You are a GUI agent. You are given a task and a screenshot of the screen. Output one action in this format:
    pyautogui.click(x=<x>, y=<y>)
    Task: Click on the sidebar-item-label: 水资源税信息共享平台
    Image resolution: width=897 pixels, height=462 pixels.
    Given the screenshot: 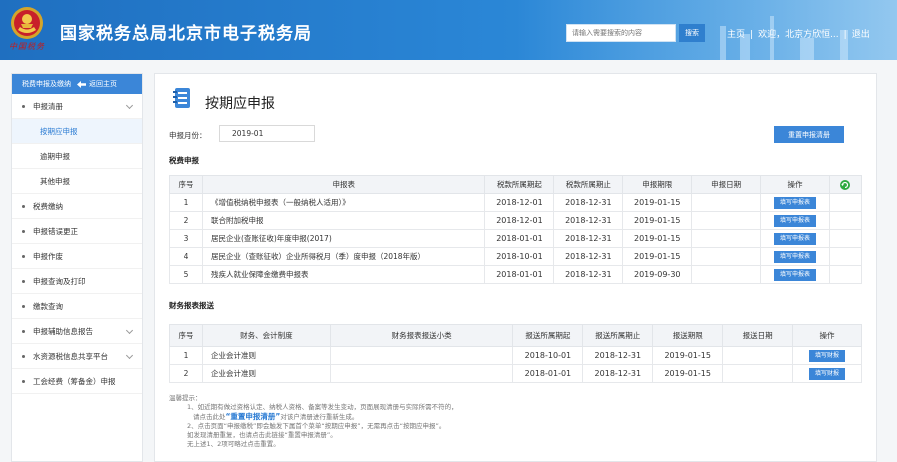 What is the action you would take?
    pyautogui.click(x=70, y=356)
    